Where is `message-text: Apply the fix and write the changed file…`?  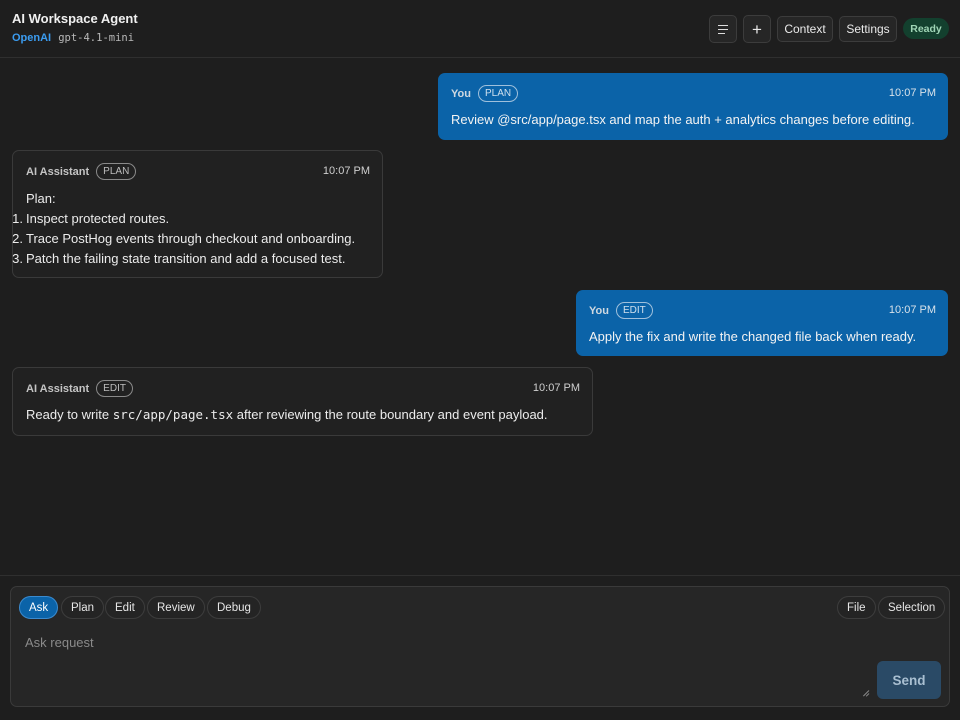
message-text: Apply the fix and write the changed file… is located at coordinates (753, 336).